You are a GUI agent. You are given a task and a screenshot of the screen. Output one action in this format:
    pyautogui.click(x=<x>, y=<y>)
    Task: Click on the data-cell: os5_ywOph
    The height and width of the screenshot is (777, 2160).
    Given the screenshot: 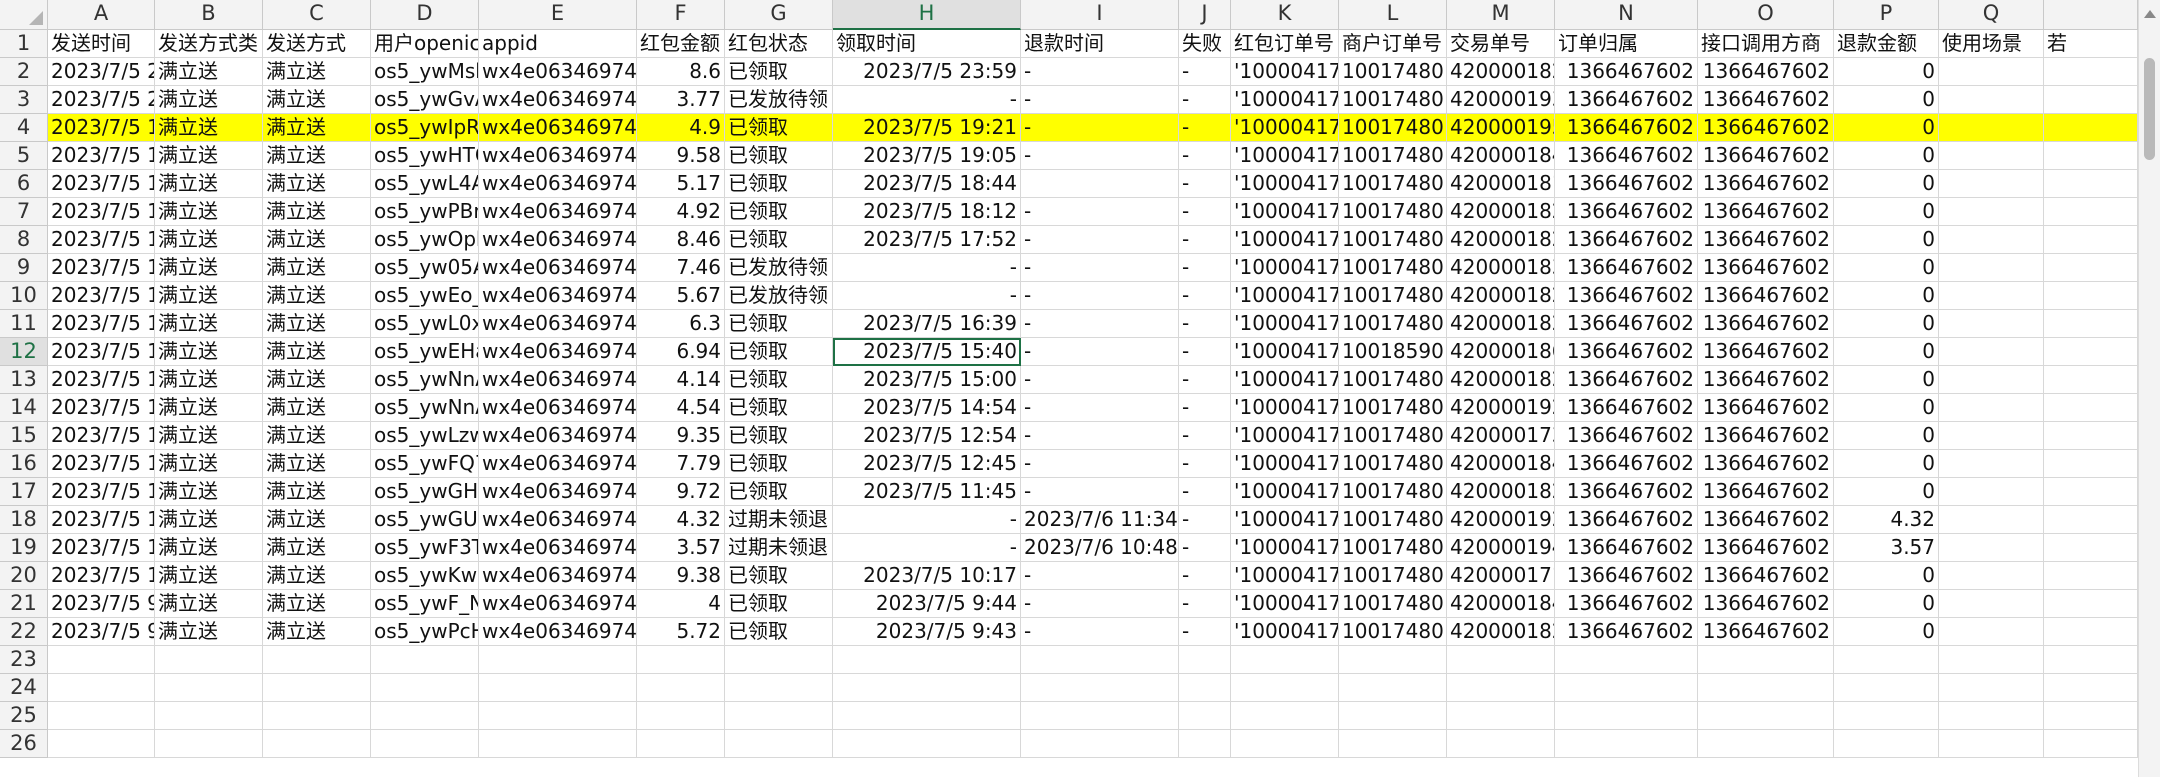 What is the action you would take?
    pyautogui.click(x=425, y=240)
    